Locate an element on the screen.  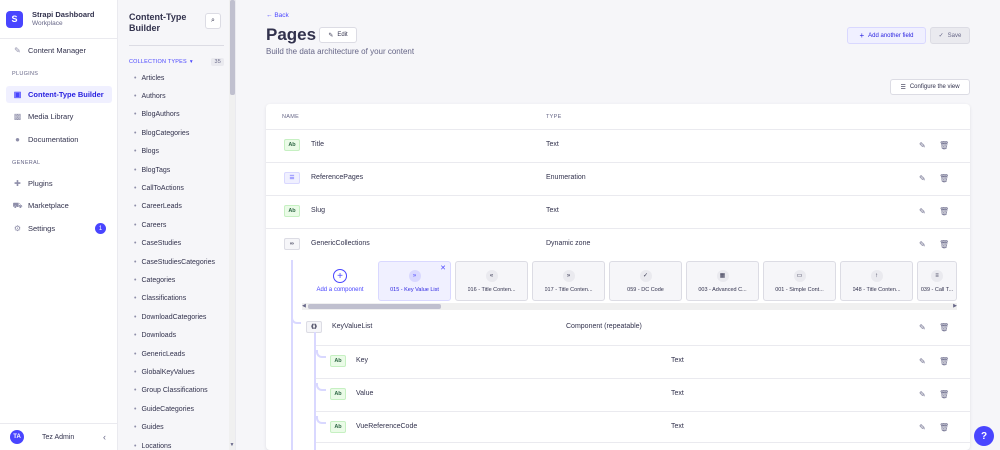
scroll-right-arrow: ▶ is located at coordinates (955, 306).